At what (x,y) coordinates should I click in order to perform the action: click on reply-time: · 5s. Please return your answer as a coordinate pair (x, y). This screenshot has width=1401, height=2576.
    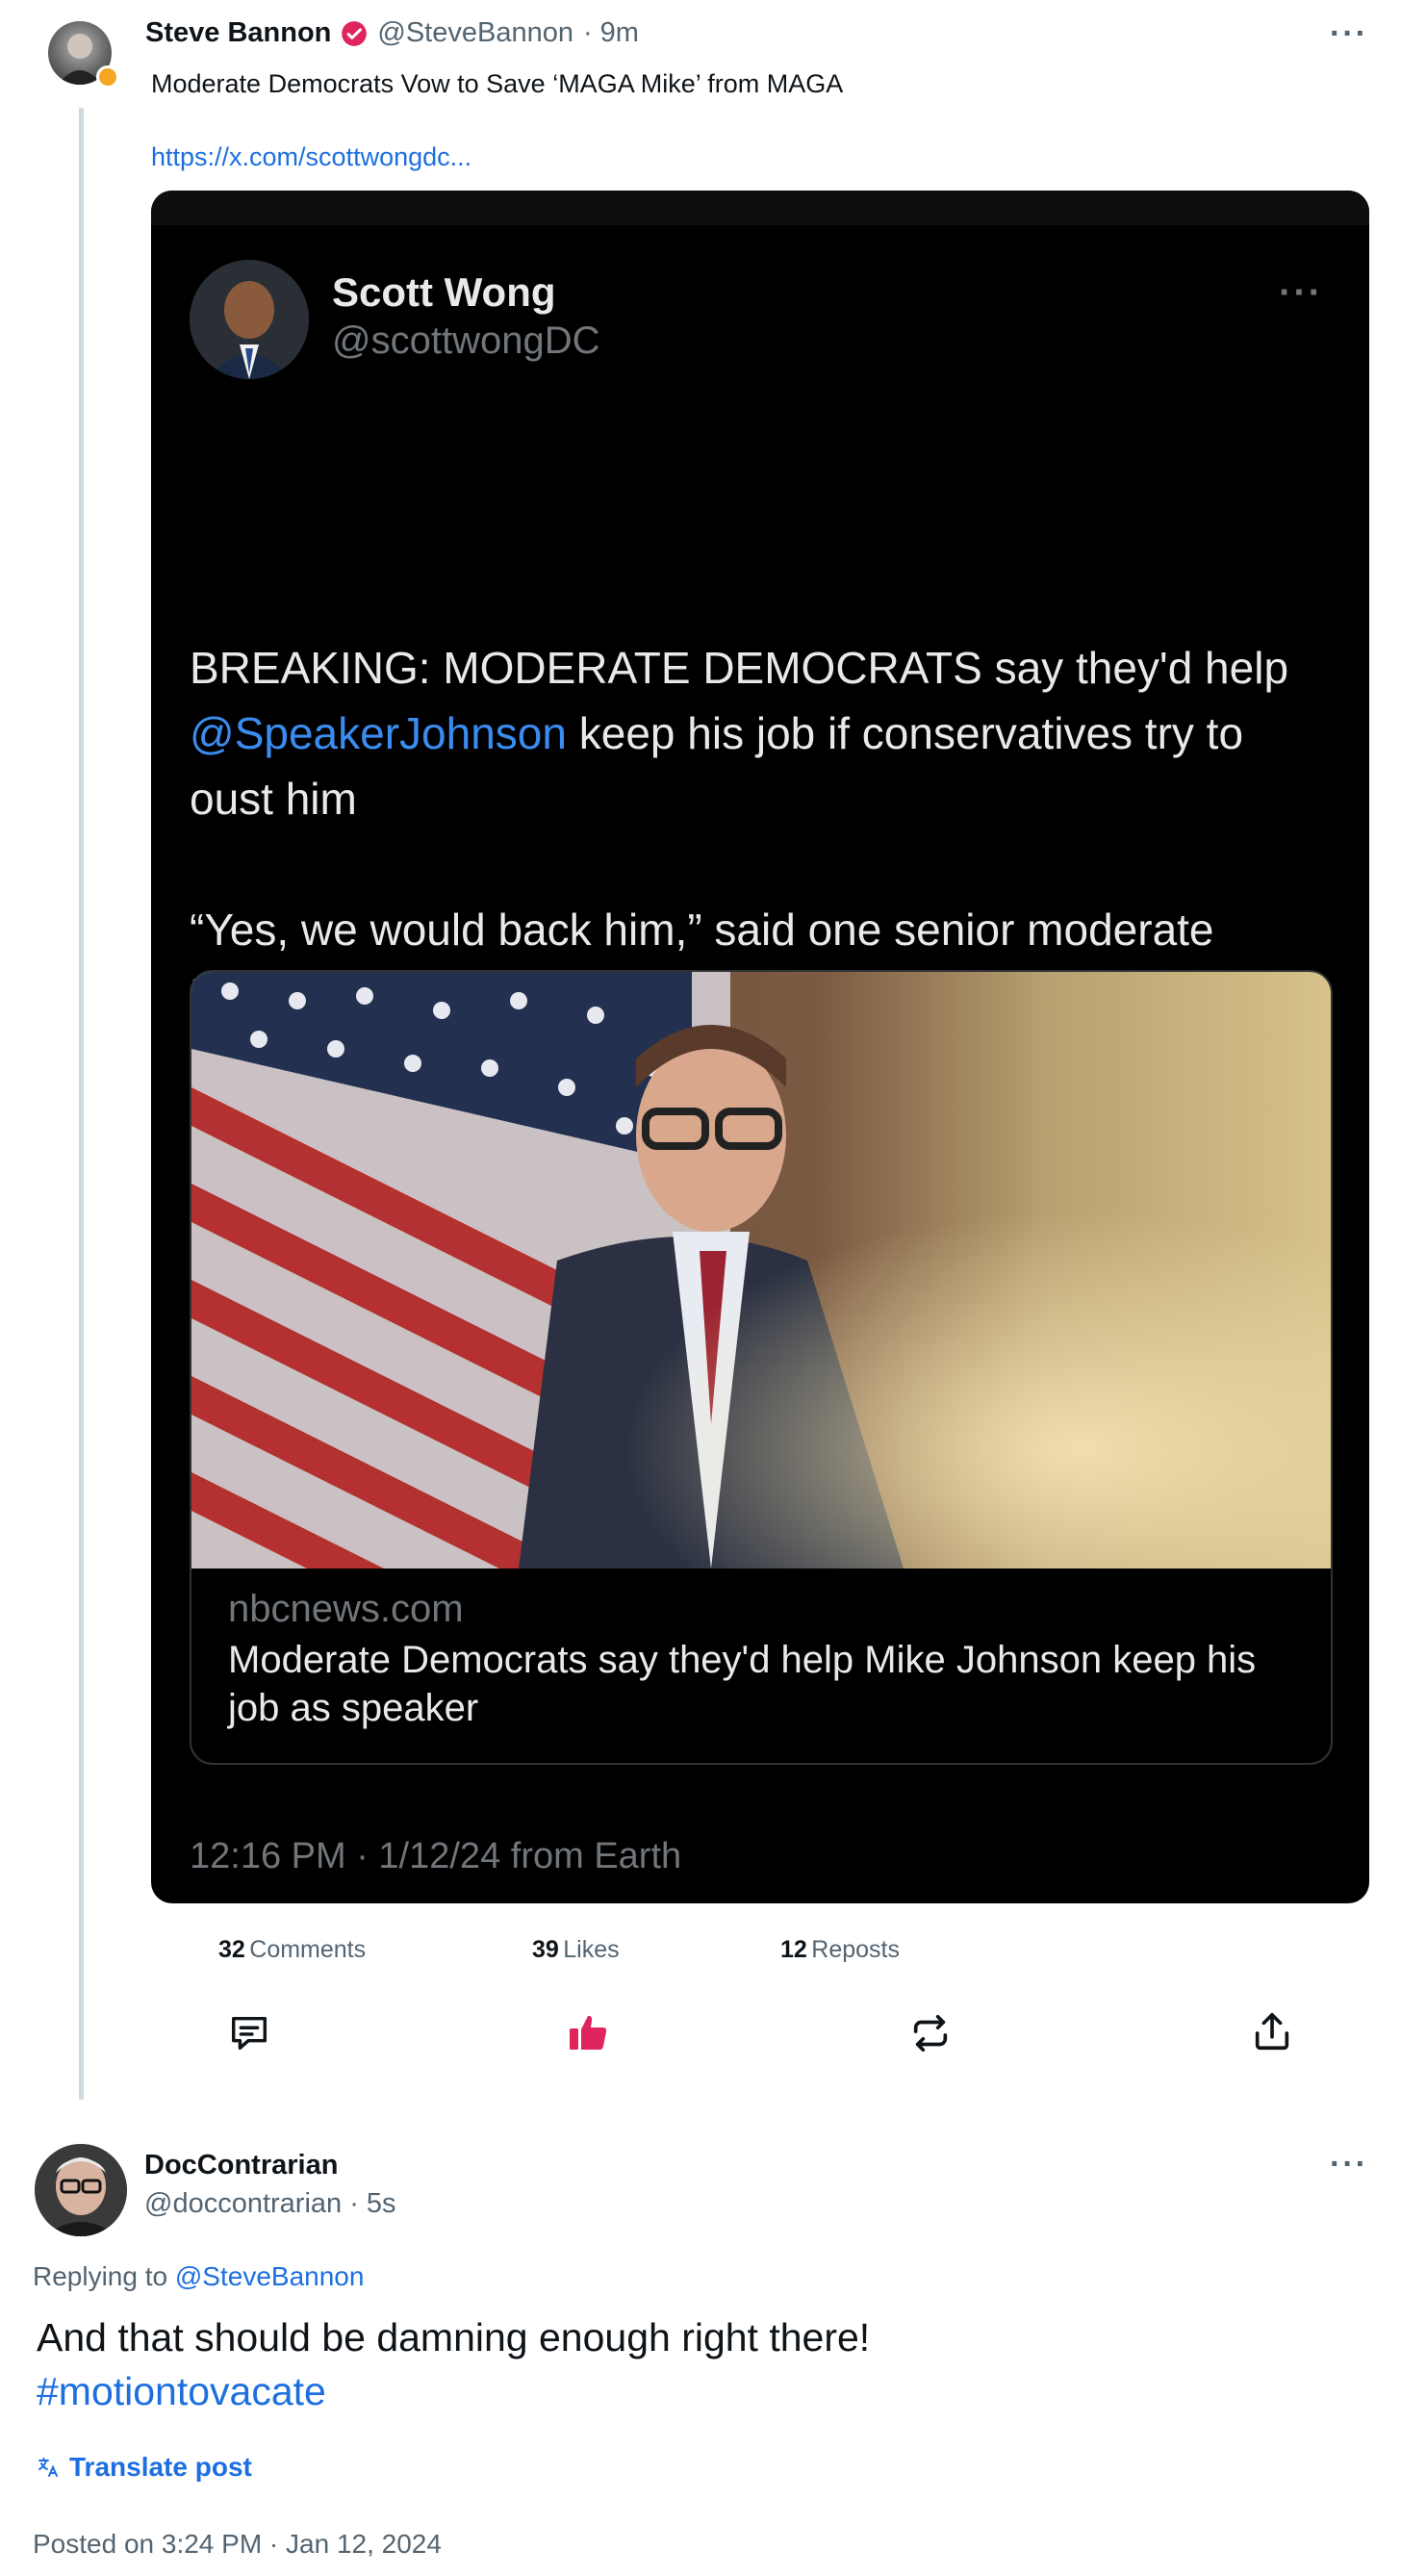
    Looking at the image, I should click on (372, 2203).